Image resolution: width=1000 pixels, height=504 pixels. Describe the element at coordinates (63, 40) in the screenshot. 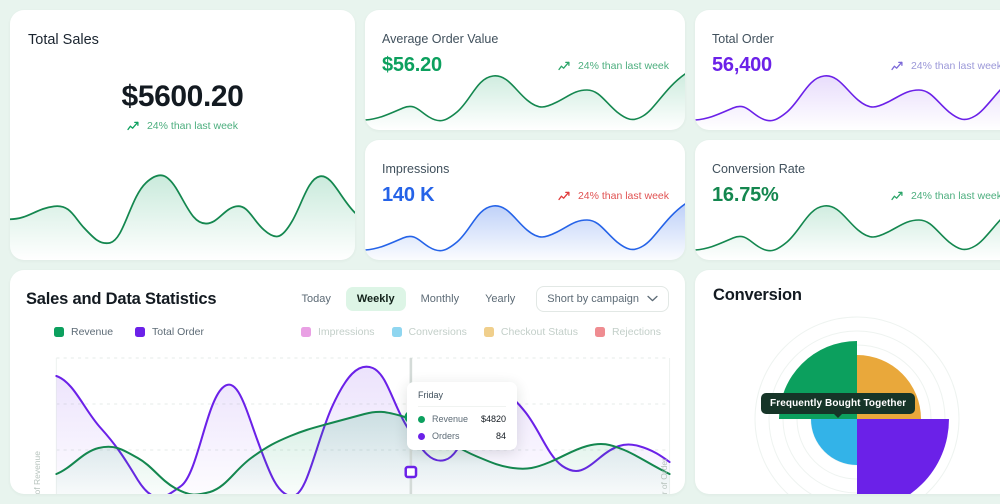

I see `total-sales-title: Total Sales` at that location.